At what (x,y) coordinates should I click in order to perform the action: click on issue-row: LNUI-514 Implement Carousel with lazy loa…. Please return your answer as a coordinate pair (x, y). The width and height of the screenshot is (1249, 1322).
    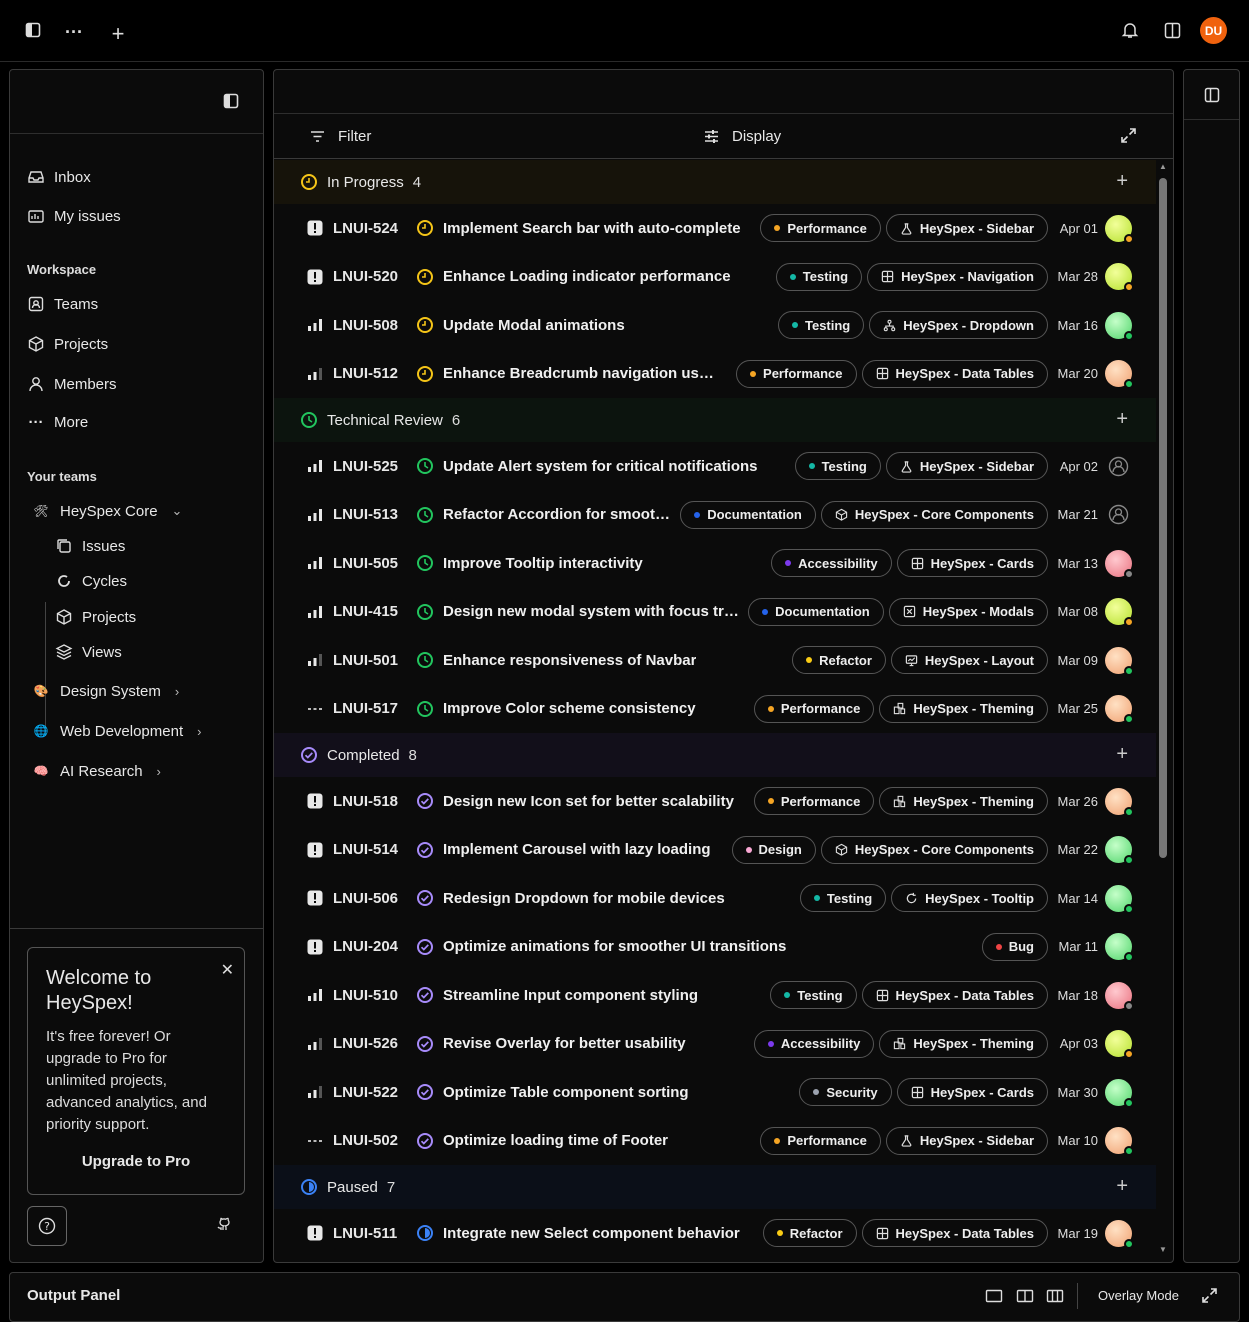
    Looking at the image, I should click on (715, 850).